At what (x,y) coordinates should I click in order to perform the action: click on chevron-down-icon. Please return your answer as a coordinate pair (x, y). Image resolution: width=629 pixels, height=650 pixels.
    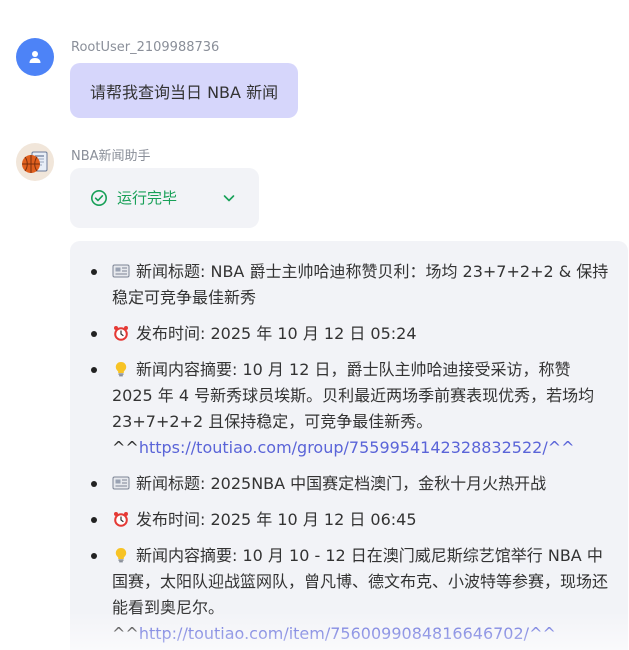
    Looking at the image, I should click on (229, 198).